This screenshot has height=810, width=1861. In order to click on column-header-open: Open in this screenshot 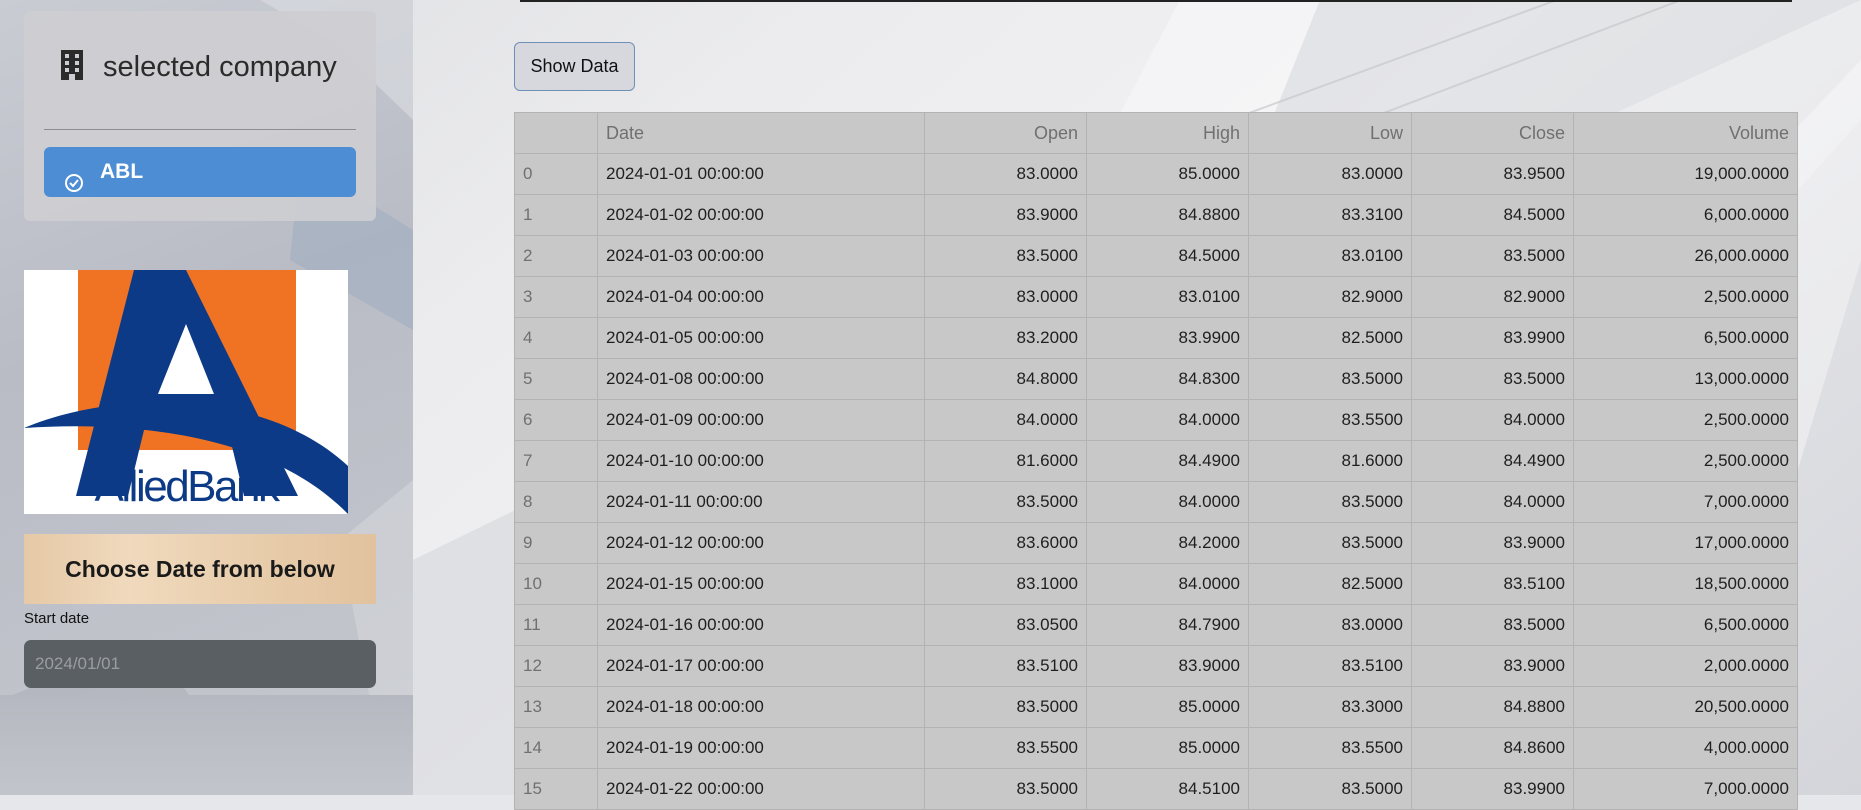, I will do `click(1005, 133)`.